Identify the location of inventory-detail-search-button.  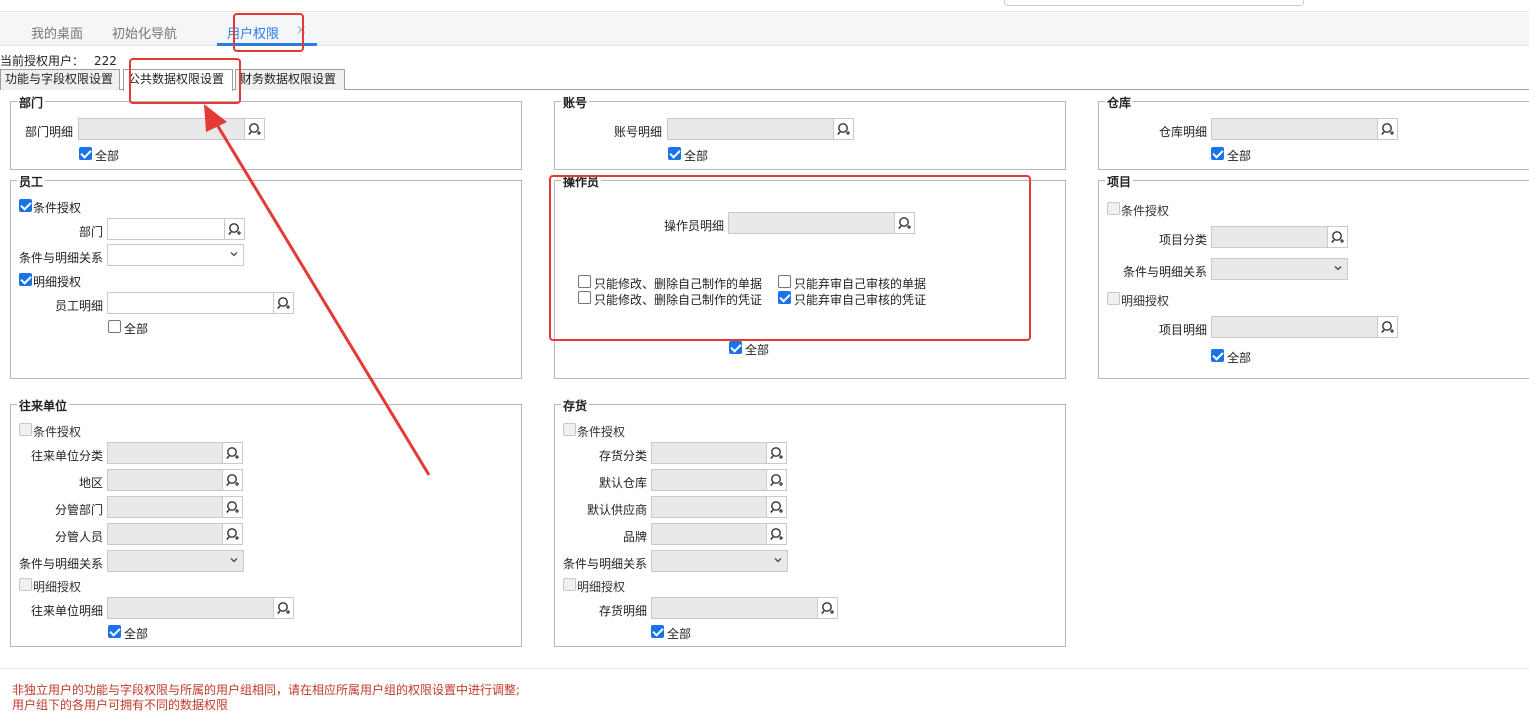
(828, 608).